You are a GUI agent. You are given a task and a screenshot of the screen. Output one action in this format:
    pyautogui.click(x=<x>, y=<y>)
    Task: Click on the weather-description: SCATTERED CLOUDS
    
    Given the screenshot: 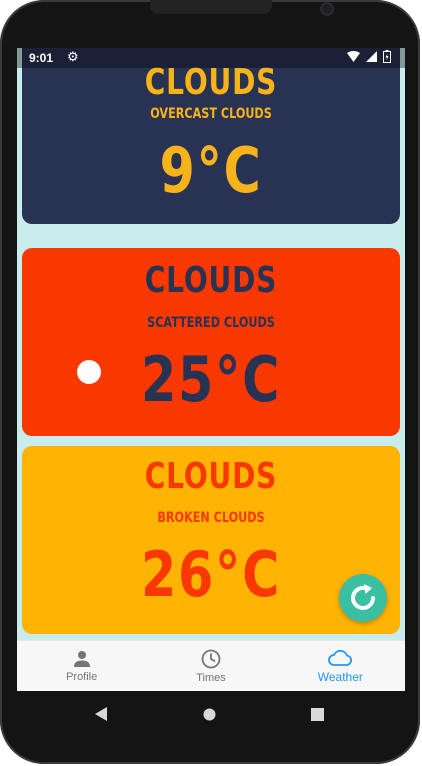 What is the action you would take?
    pyautogui.click(x=211, y=323)
    